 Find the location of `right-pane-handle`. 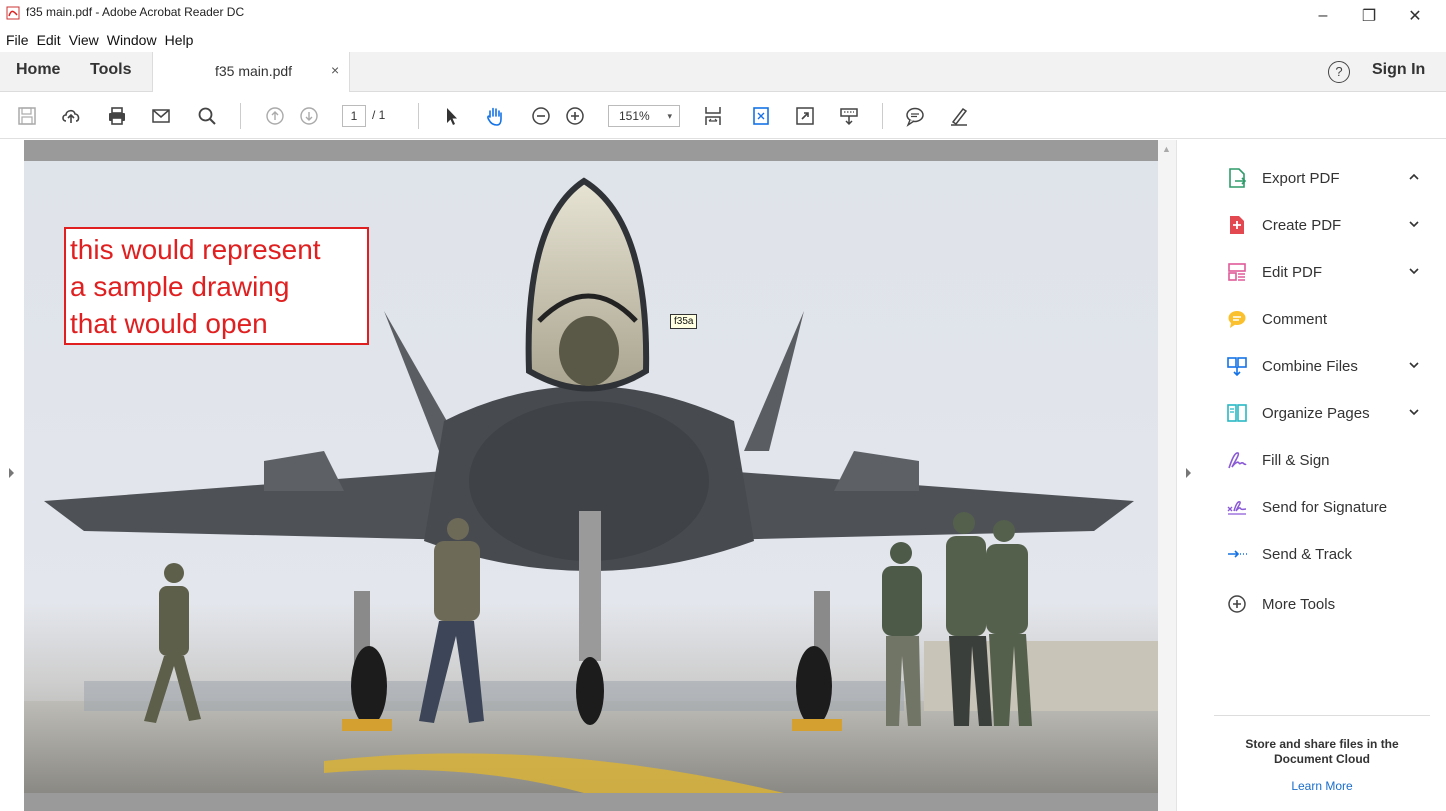

right-pane-handle is located at coordinates (1188, 475).